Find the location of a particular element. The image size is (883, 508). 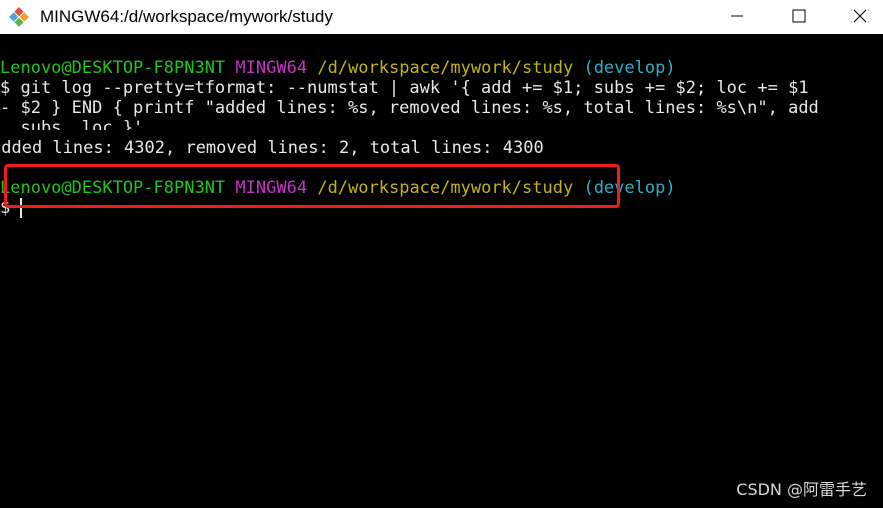

maximize-button is located at coordinates (799, 16).